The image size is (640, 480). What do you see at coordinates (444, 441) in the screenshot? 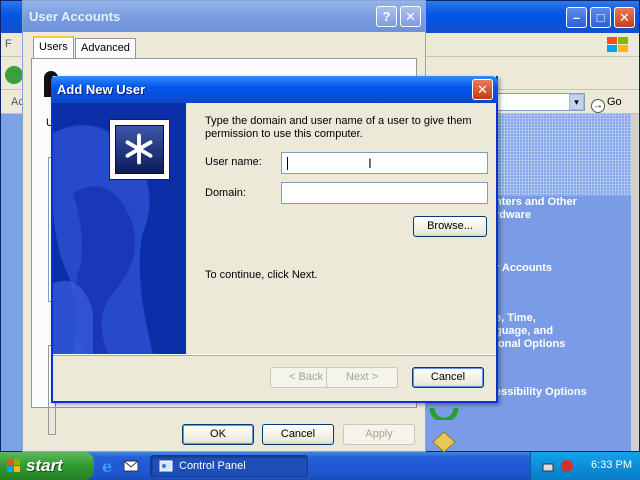
I see `add-remove-programs-icon` at bounding box center [444, 441].